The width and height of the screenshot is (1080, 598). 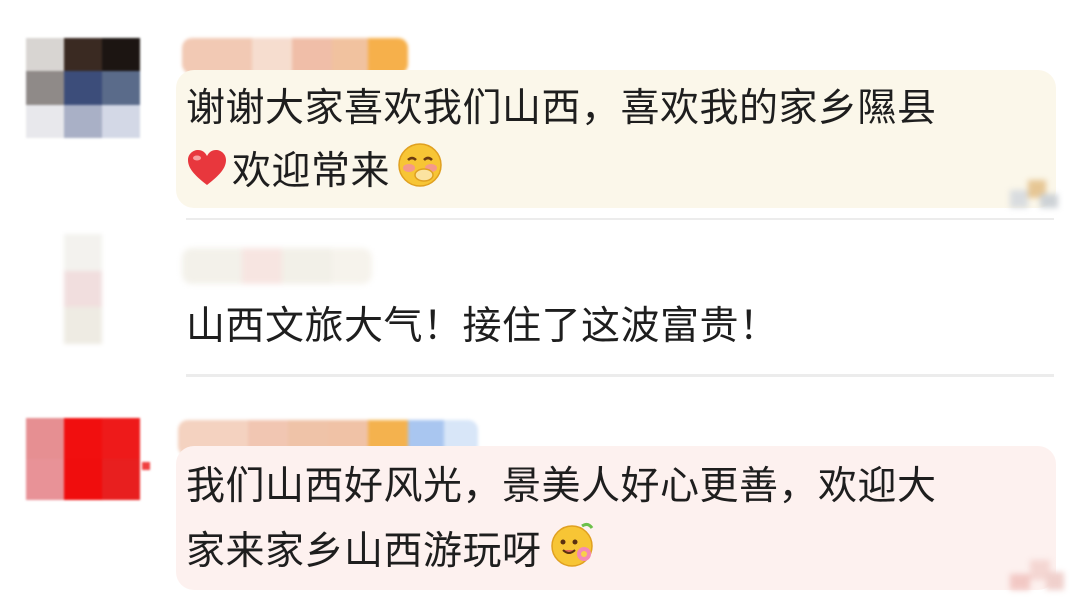 I want to click on comment-text-line: 我们山西好风光，景美人好心更善，欢迎大, so click(x=561, y=486).